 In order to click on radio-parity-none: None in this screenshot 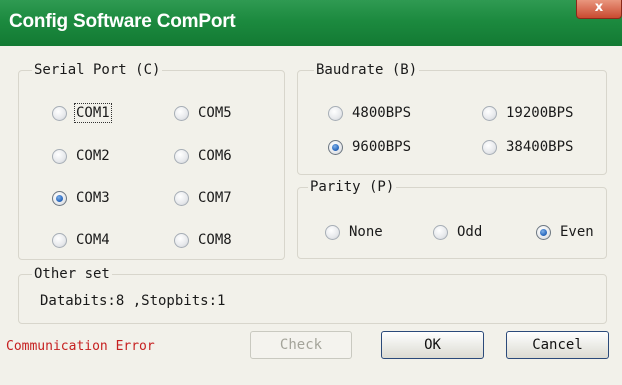, I will do `click(354, 232)`.